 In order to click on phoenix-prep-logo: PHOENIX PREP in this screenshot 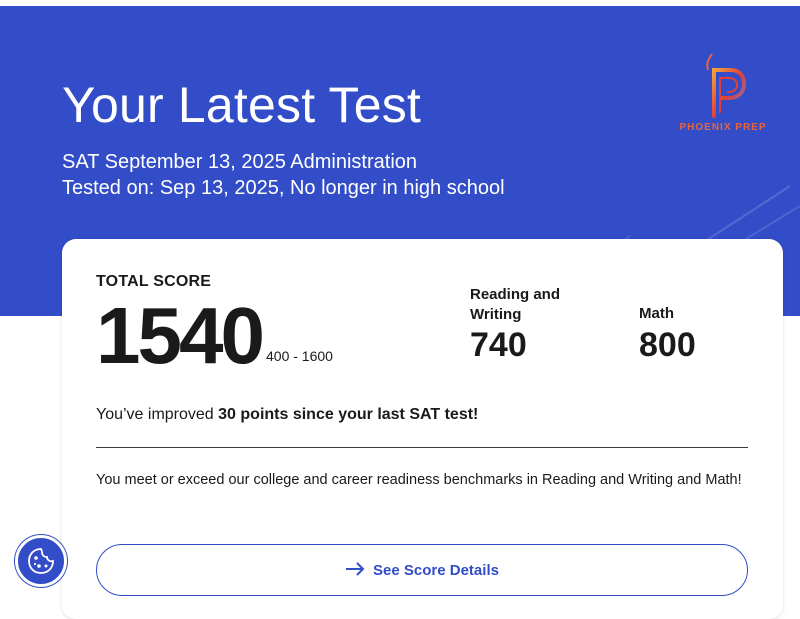, I will do `click(723, 92)`.